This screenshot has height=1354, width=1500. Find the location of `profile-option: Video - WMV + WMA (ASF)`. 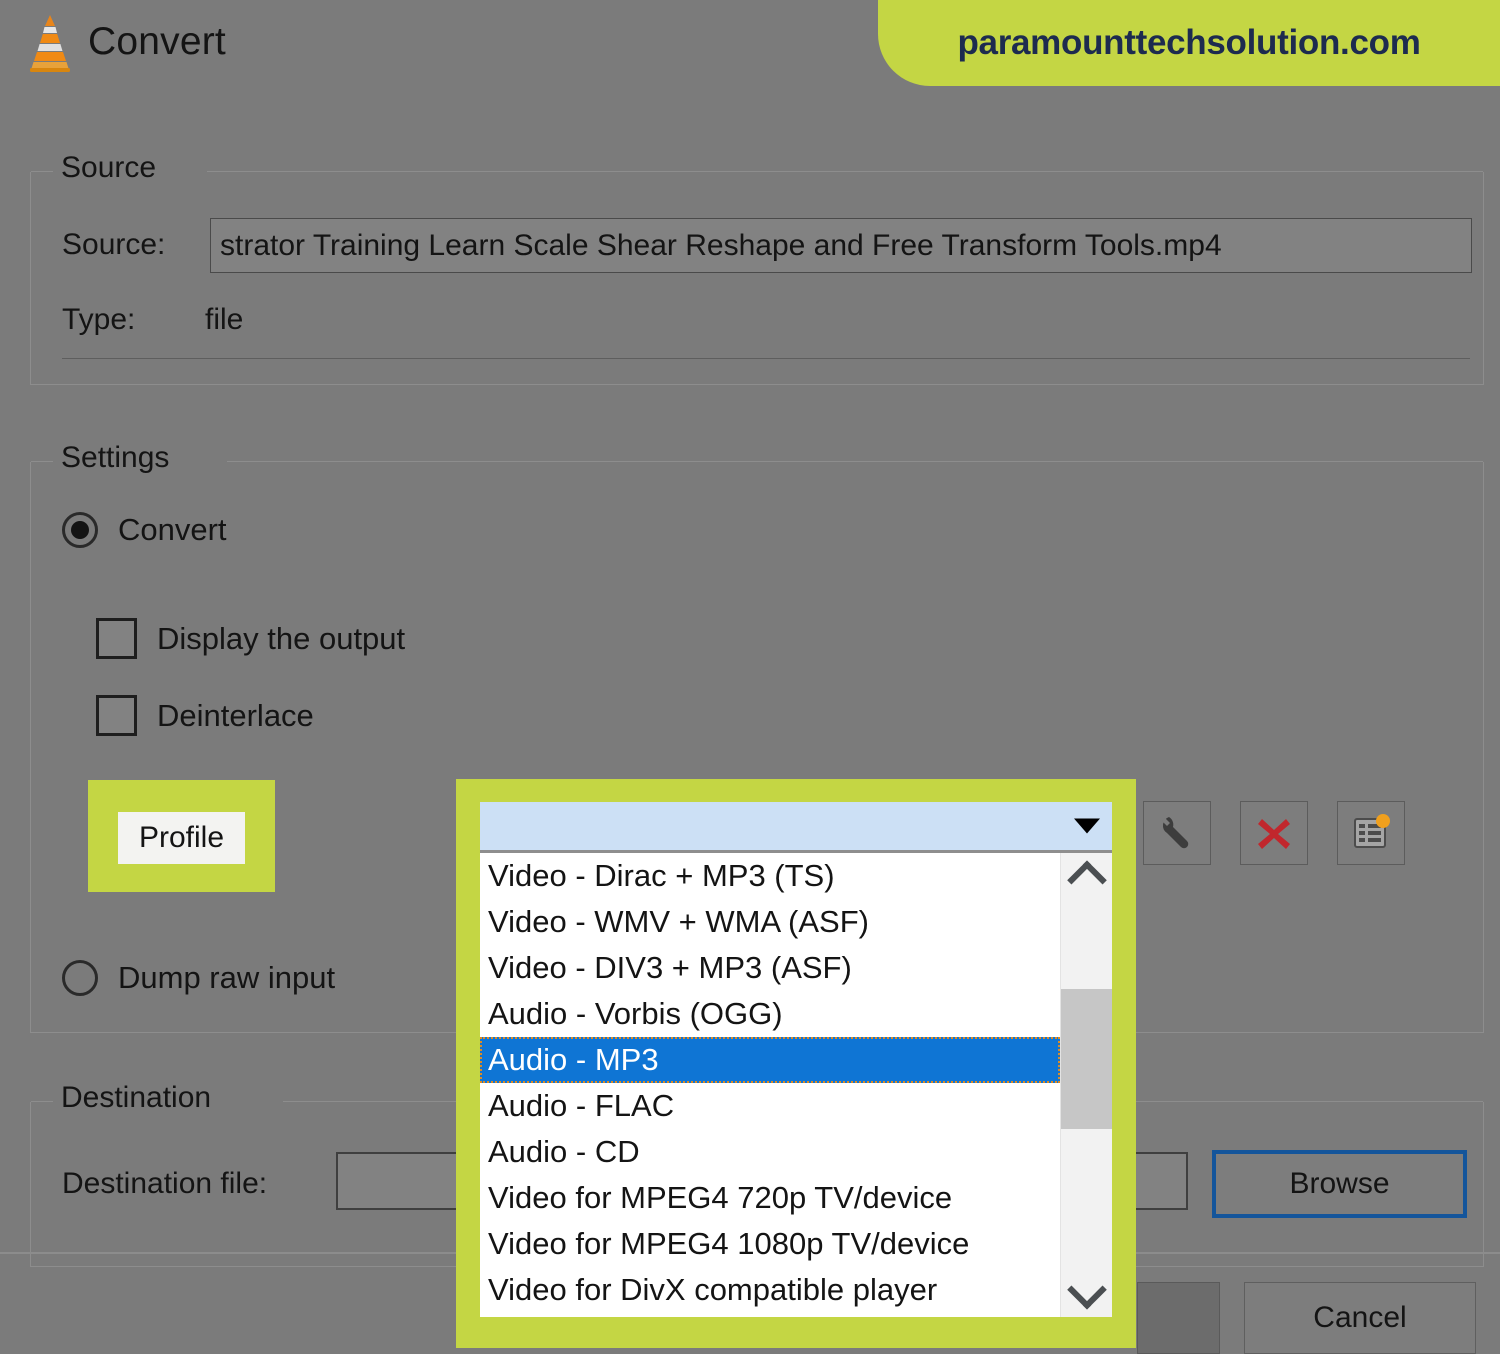

profile-option: Video - WMV + WMA (ASF) is located at coordinates (770, 922).